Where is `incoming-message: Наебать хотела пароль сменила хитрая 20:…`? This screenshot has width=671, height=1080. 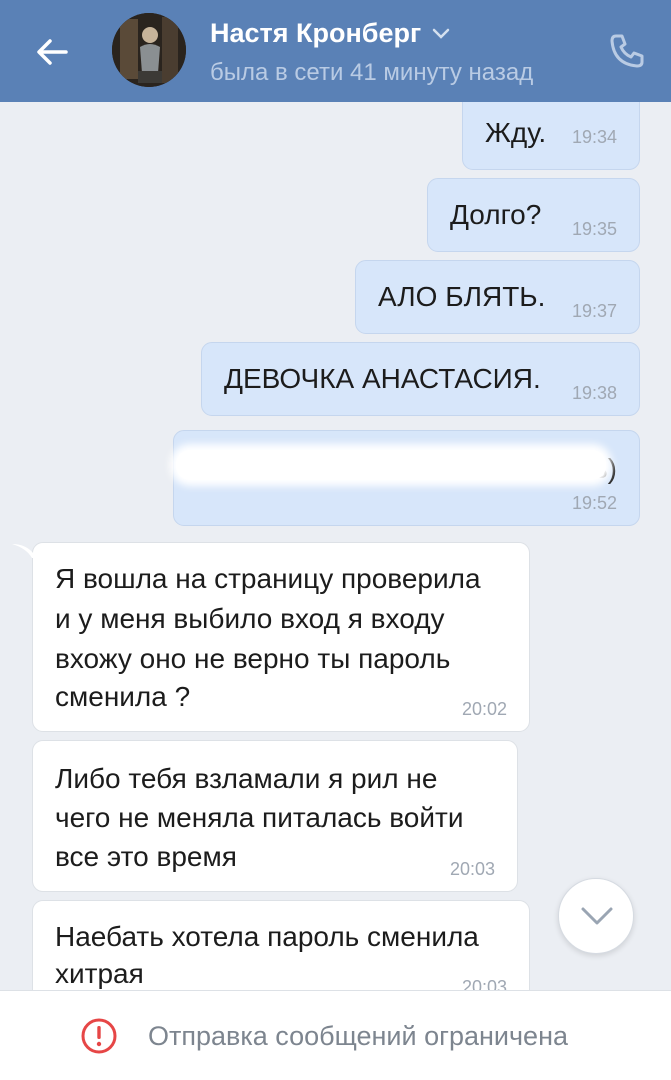
incoming-message: Наебать хотела пароль сменила хитрая 20:… is located at coordinates (281, 945).